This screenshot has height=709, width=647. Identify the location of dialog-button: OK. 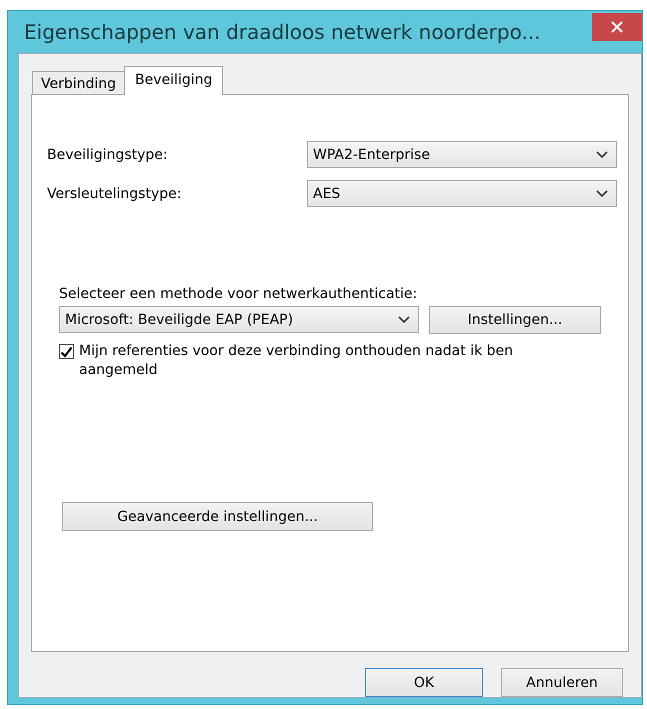
(424, 682).